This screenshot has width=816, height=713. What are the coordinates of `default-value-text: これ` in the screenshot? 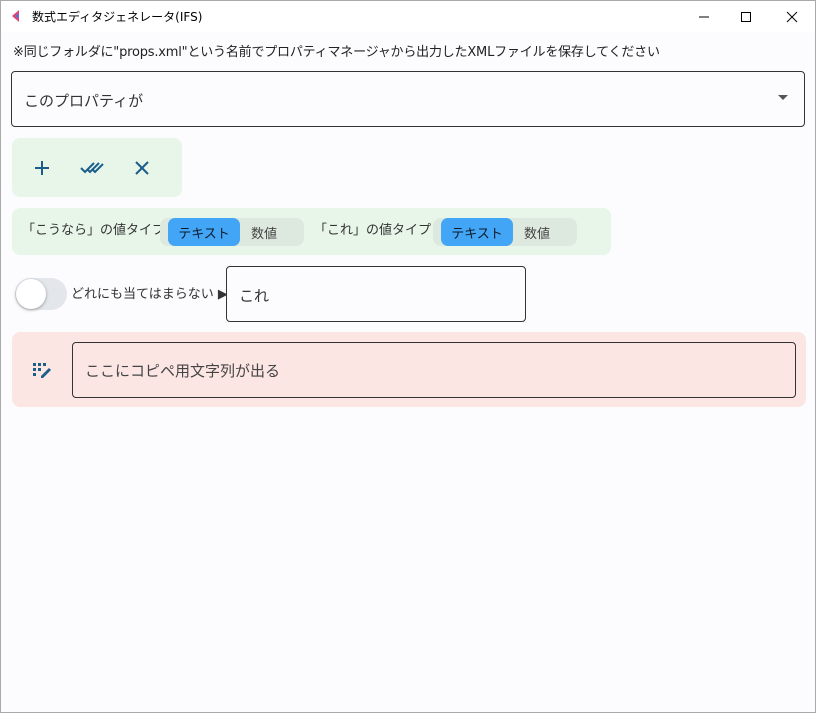 It's located at (254, 296).